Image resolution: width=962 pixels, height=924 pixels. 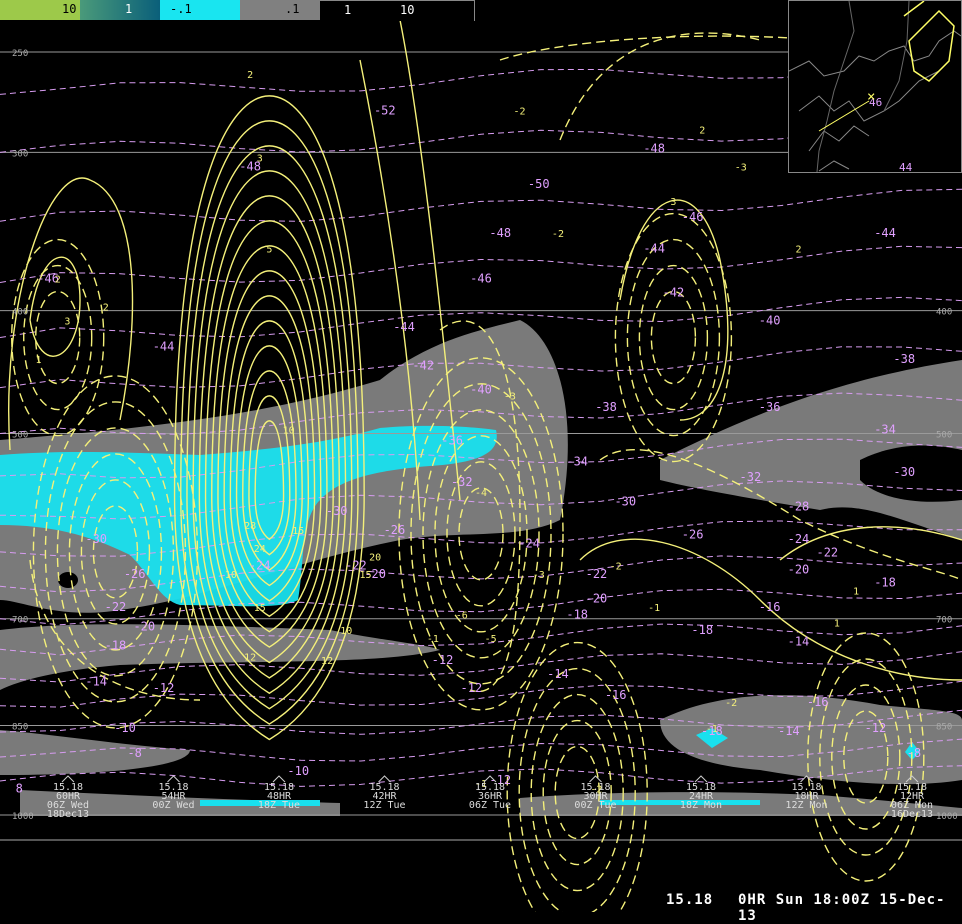 I want to click on temperature-label: 8, so click(x=19, y=789).